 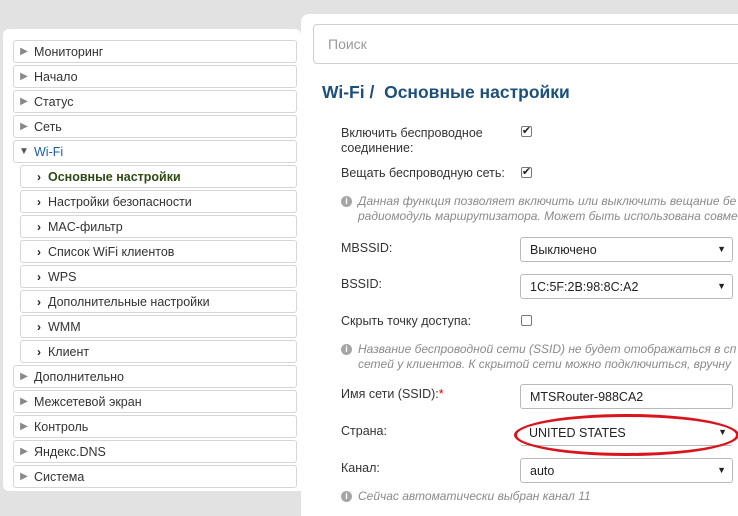 I want to click on sidebar-subitem-advanced-settings: › Дополнительные настройки, so click(x=158, y=301).